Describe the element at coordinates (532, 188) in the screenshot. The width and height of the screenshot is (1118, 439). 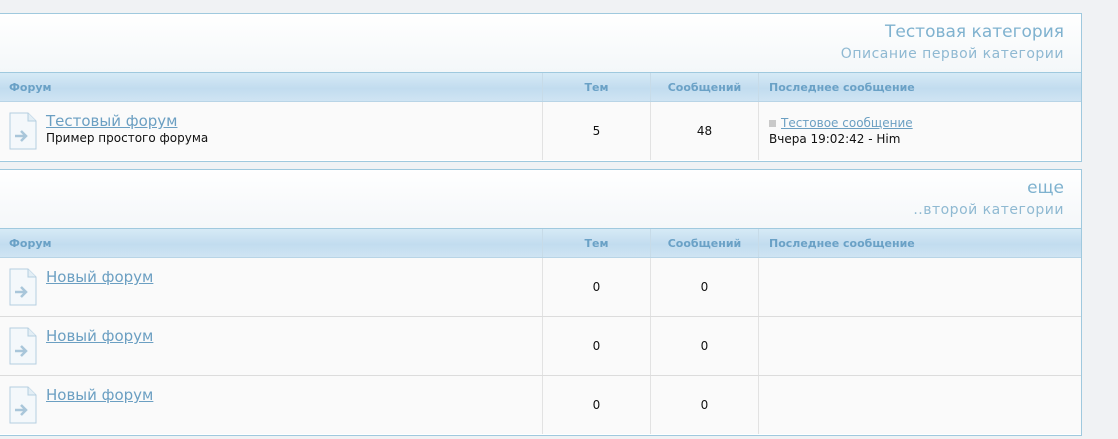
I see `category-title: еще` at that location.